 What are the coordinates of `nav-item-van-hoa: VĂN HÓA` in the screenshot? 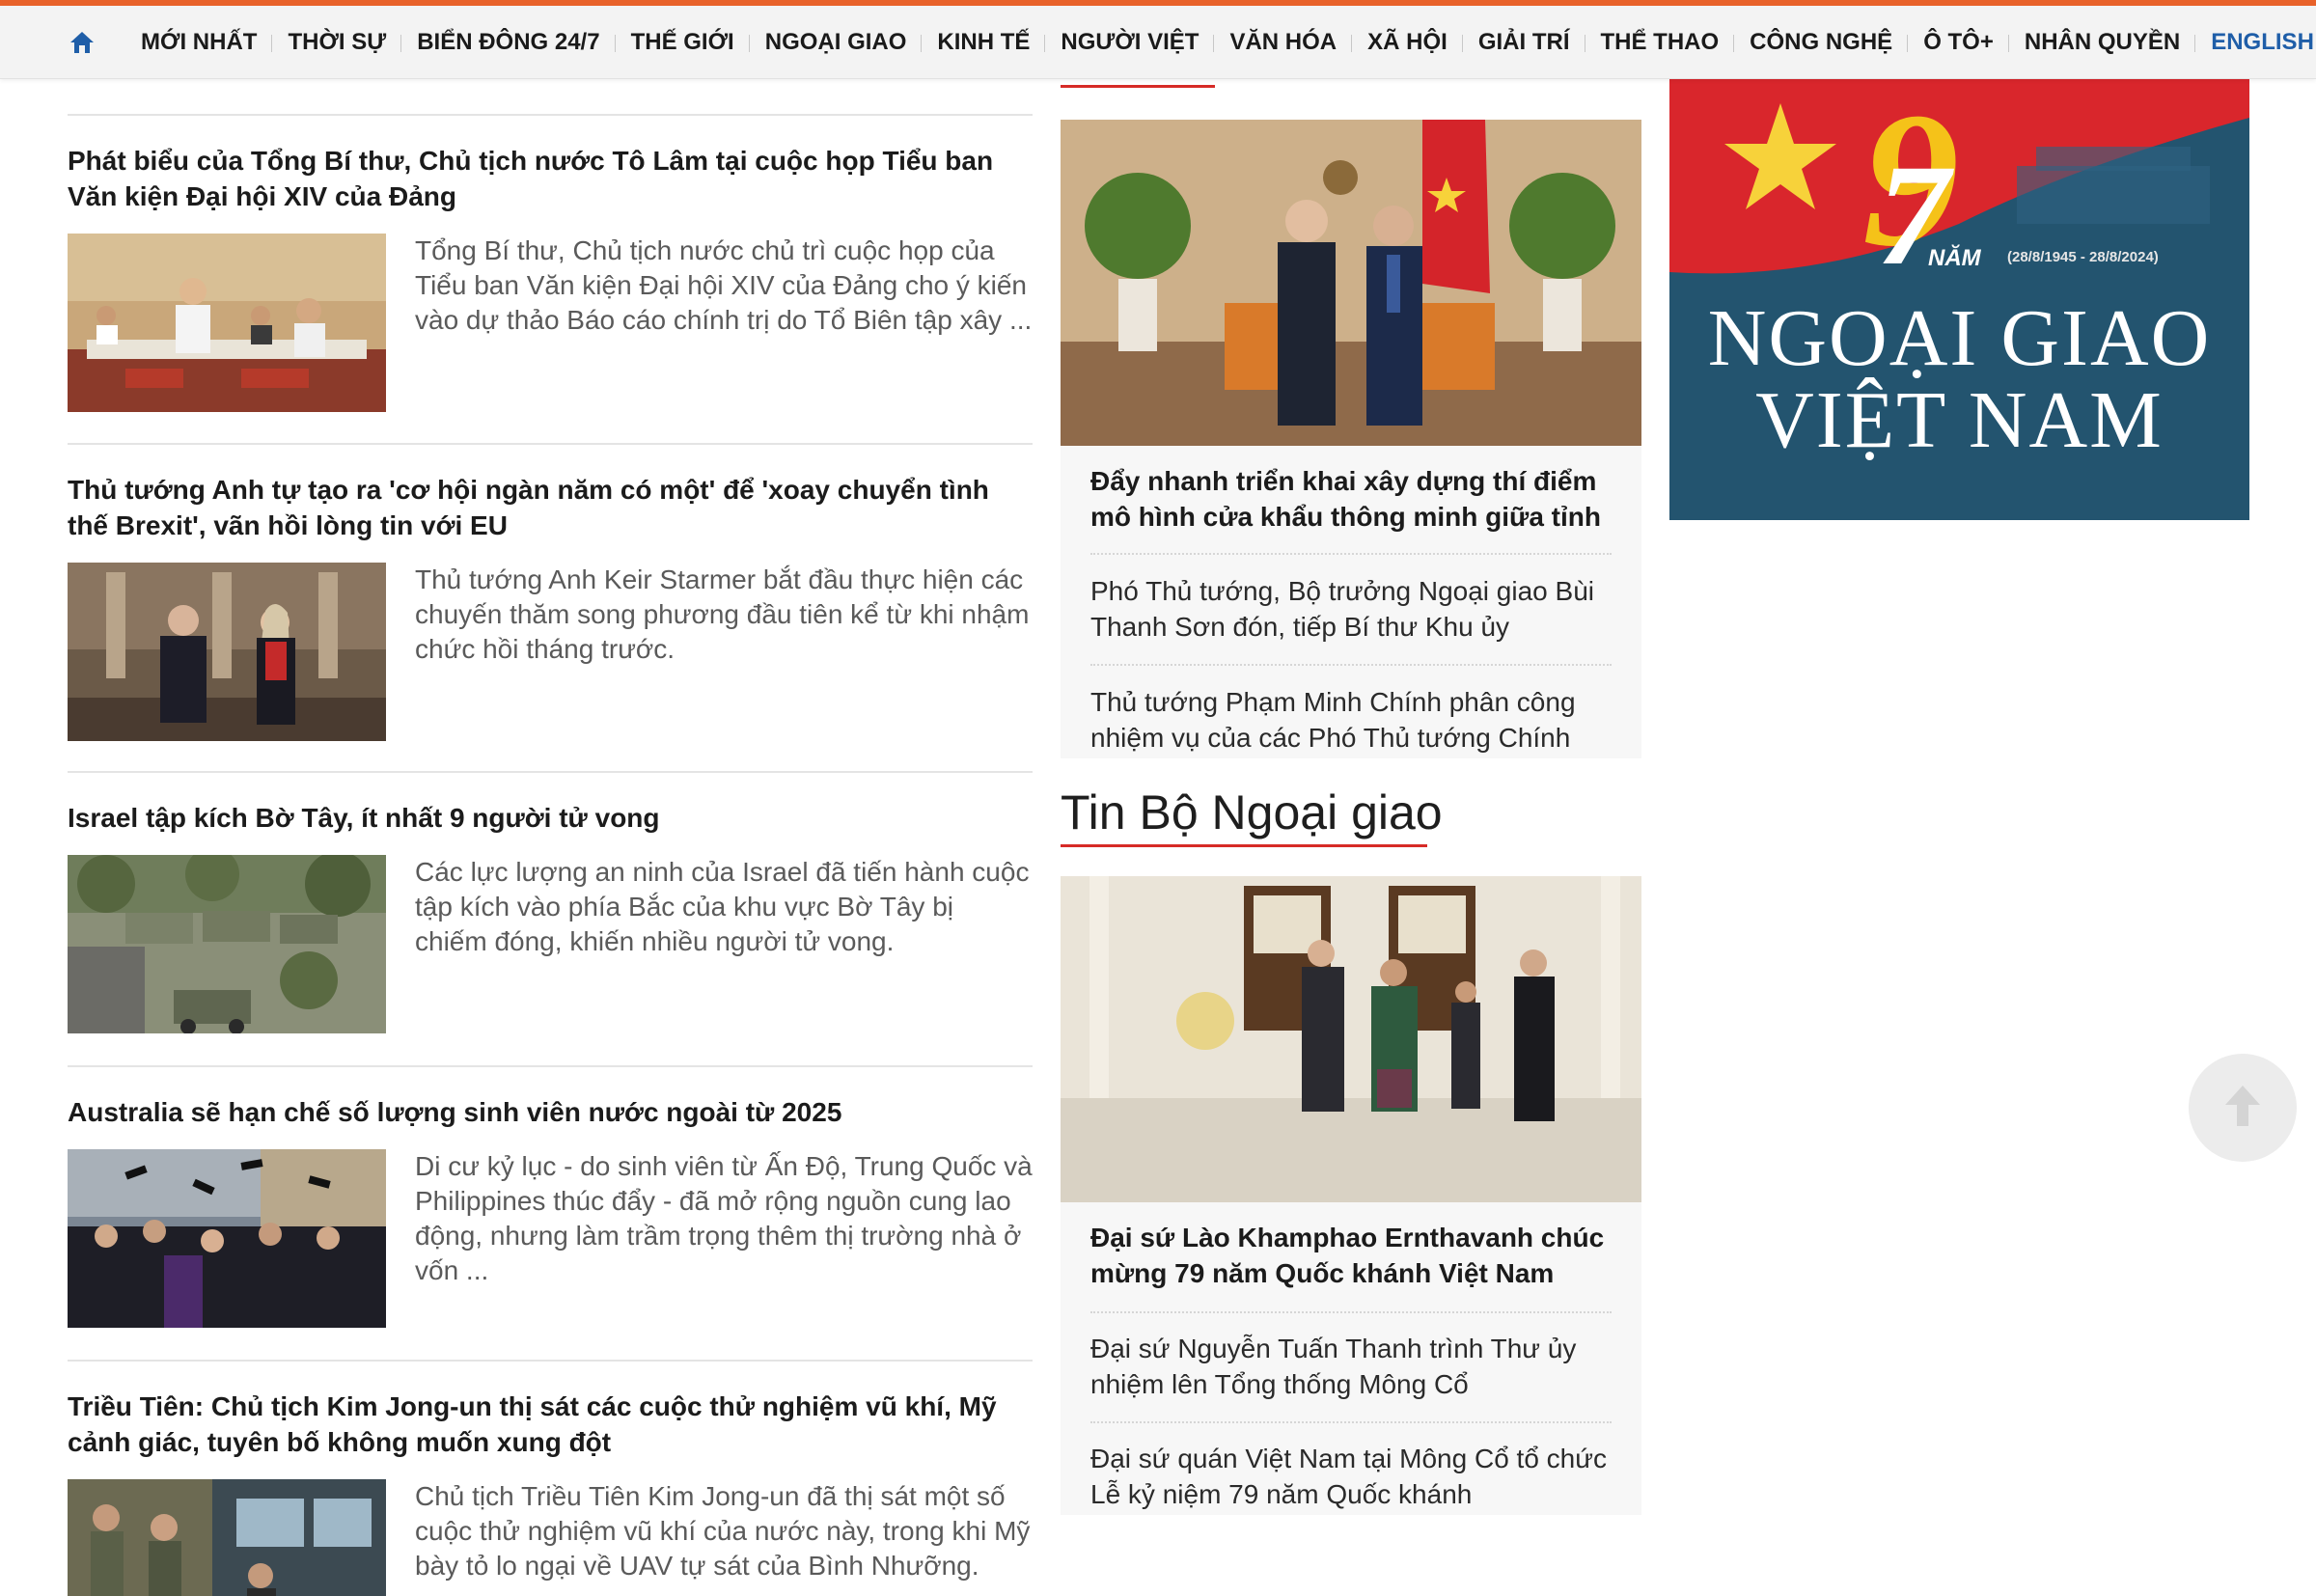 It's located at (1282, 43).